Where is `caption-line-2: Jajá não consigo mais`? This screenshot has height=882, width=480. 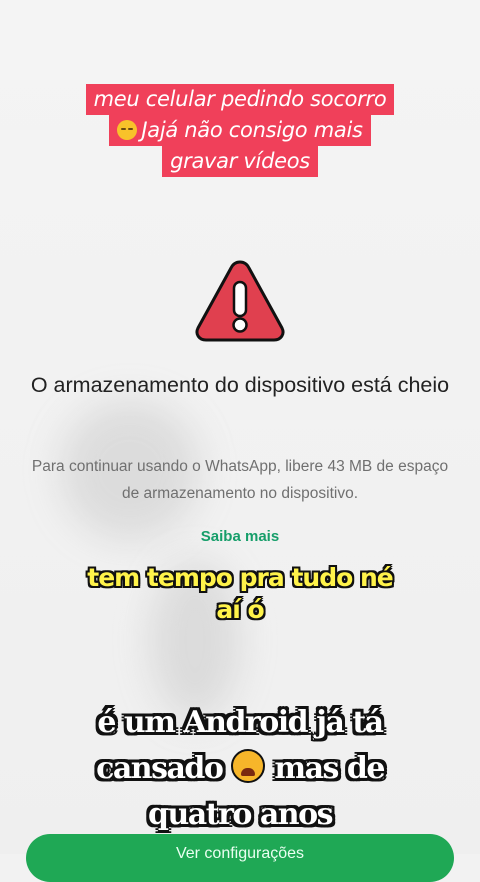
caption-line-2: Jajá não consigo mais is located at coordinates (240, 130).